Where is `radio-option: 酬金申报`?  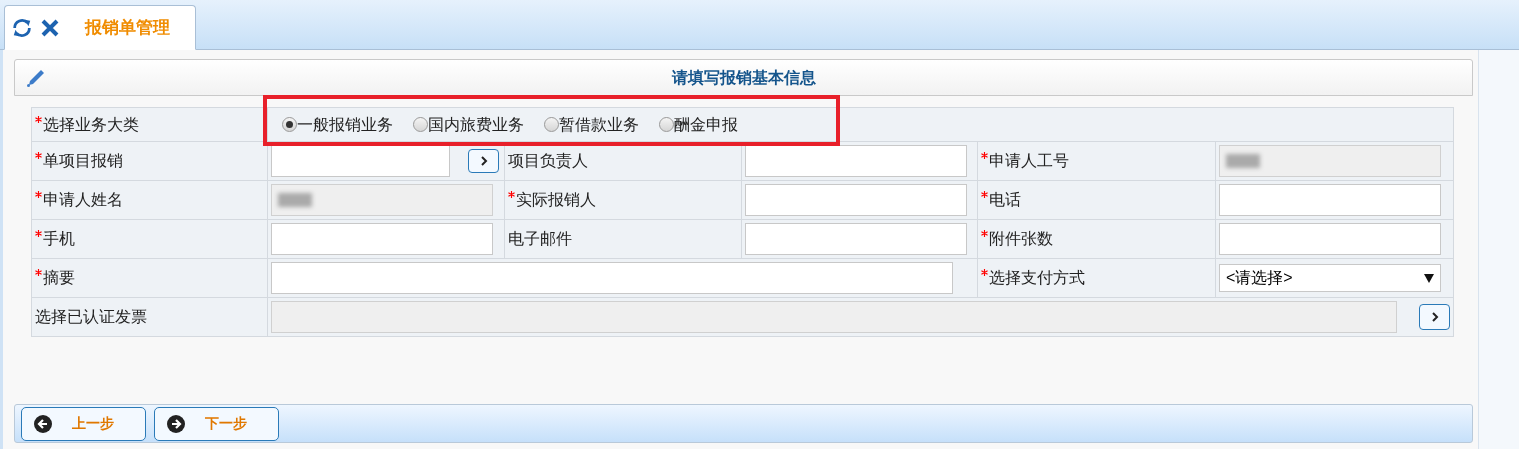 radio-option: 酬金申报 is located at coordinates (698, 124).